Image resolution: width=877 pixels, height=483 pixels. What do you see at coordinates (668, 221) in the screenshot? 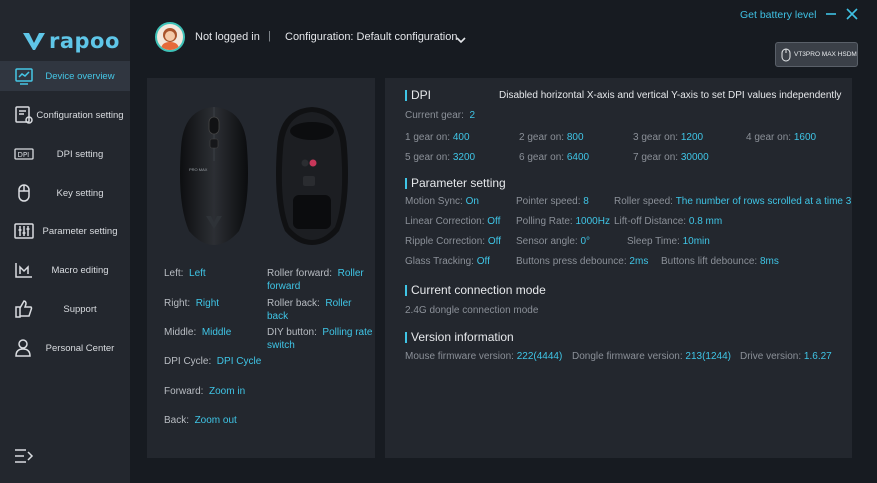
I see `param-lift-off-distance: Lift-off Distance: 0.8 mm` at bounding box center [668, 221].